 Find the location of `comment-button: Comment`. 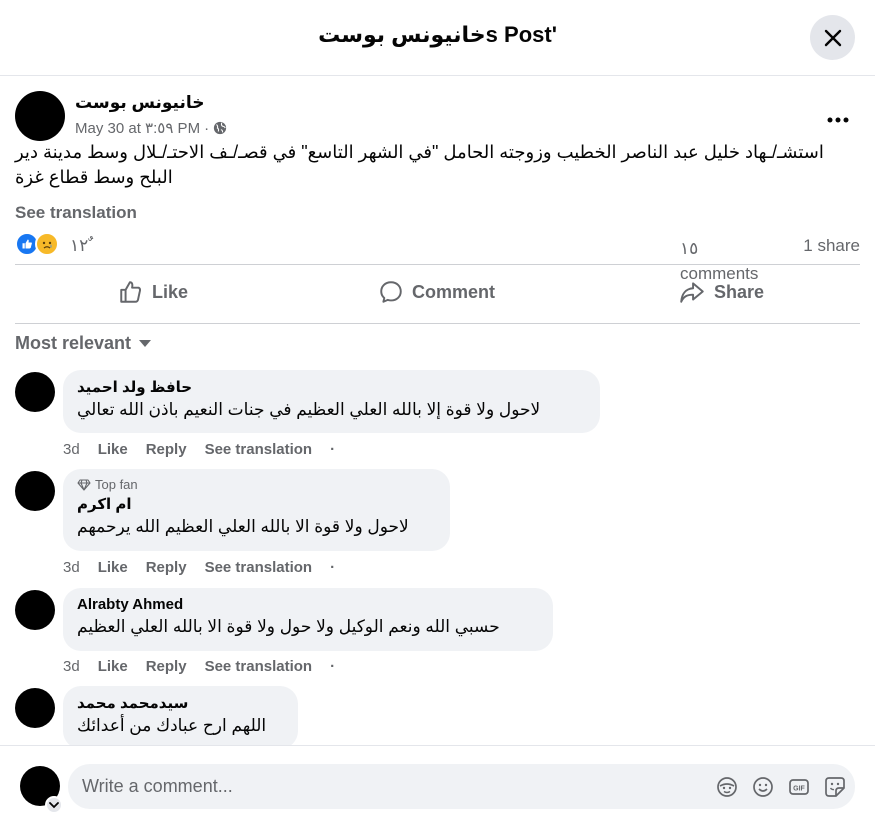

comment-button: Comment is located at coordinates (436, 292).